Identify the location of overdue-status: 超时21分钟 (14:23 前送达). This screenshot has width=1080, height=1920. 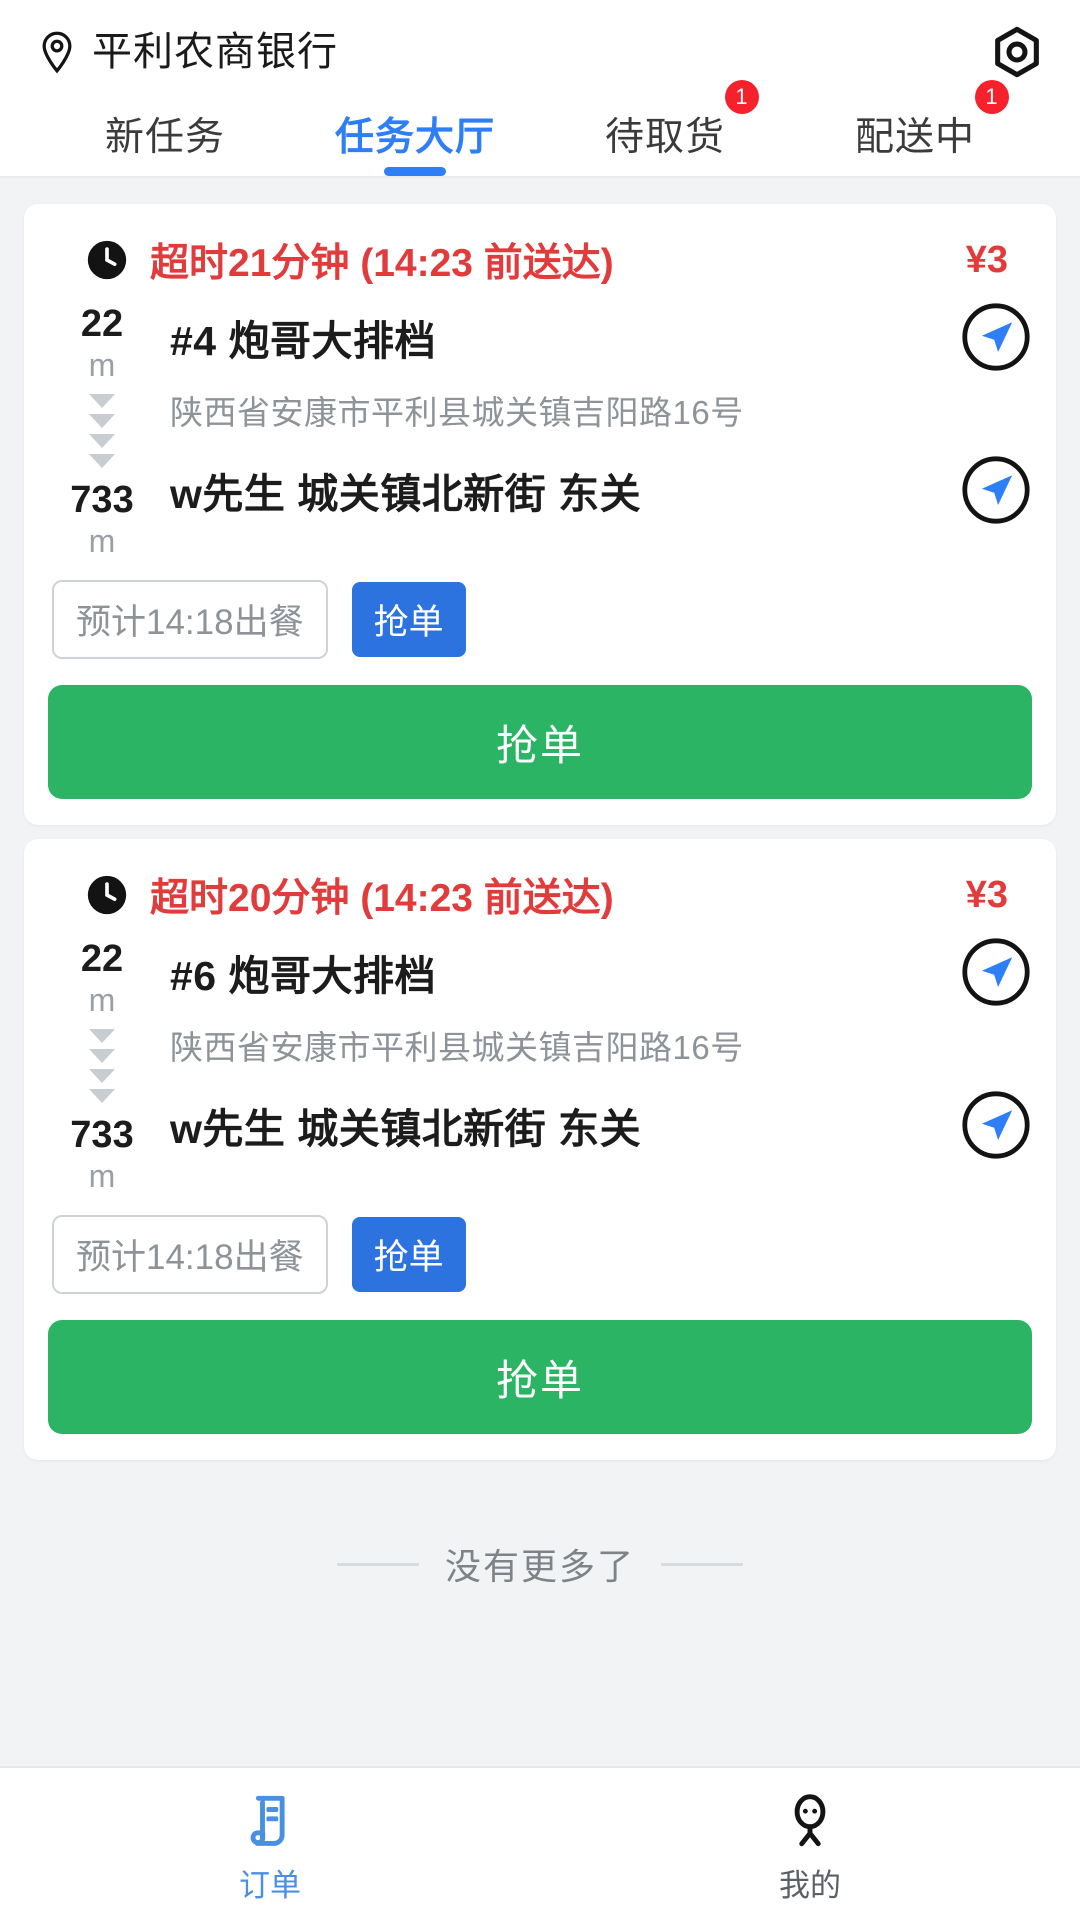
(382, 263).